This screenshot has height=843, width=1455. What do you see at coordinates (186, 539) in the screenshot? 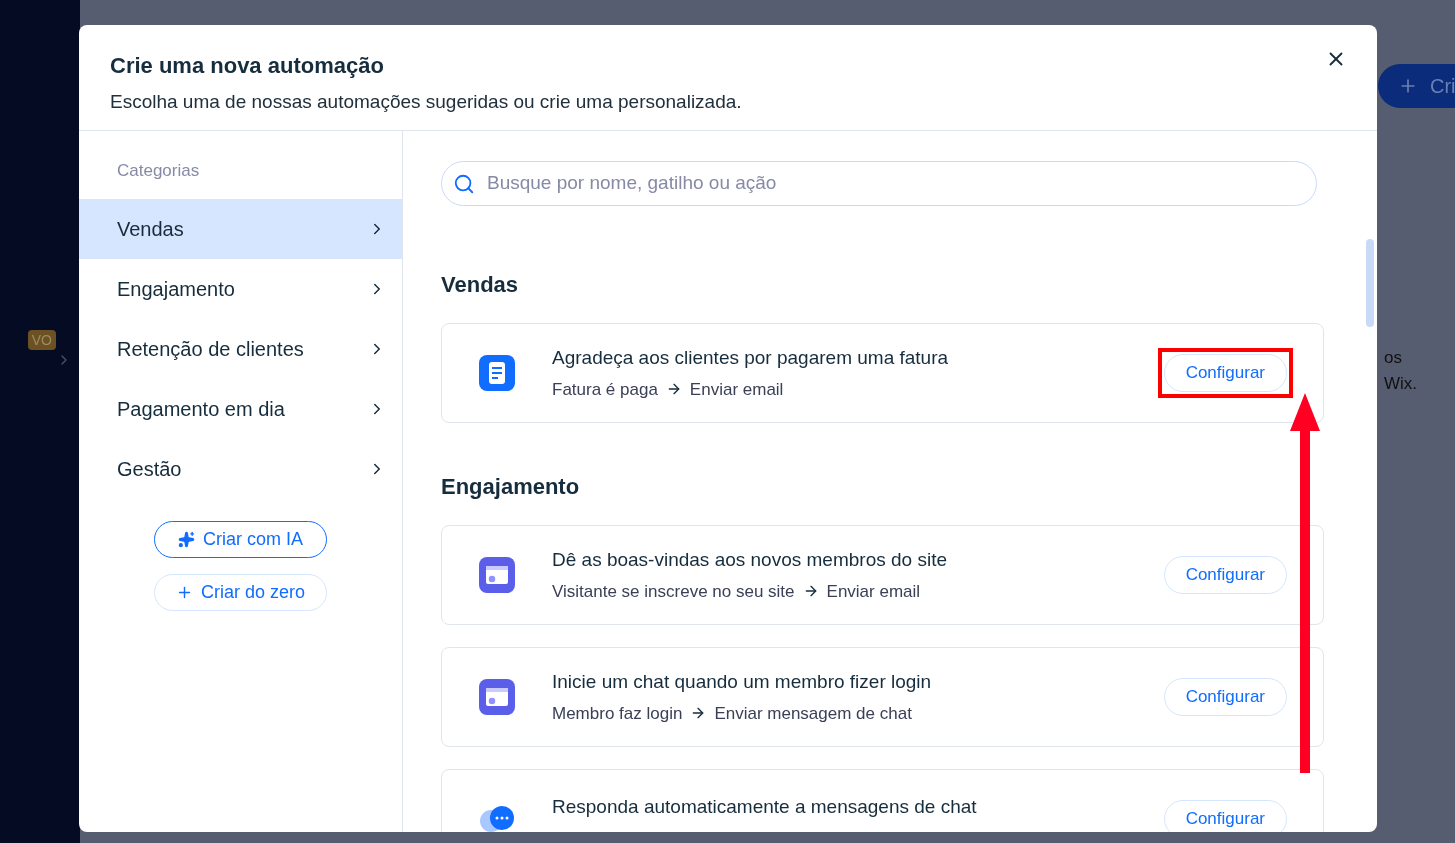
I see `sparkle-icon` at bounding box center [186, 539].